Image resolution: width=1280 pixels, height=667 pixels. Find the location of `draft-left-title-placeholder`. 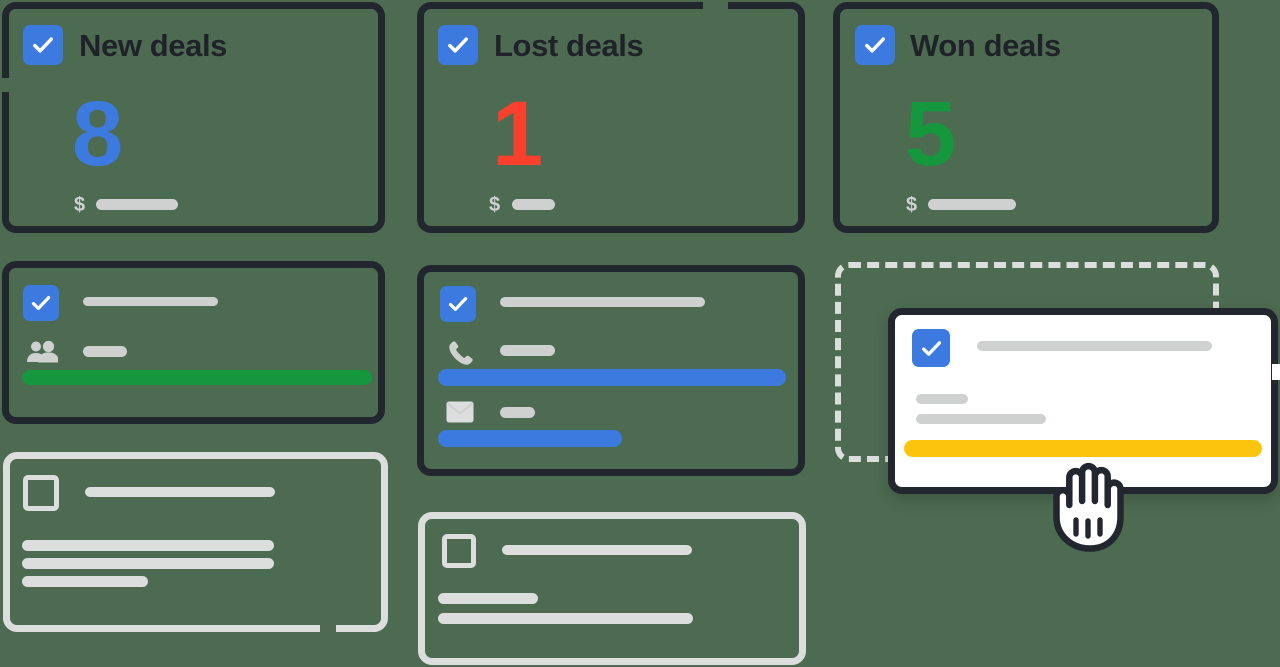

draft-left-title-placeholder is located at coordinates (180, 492).